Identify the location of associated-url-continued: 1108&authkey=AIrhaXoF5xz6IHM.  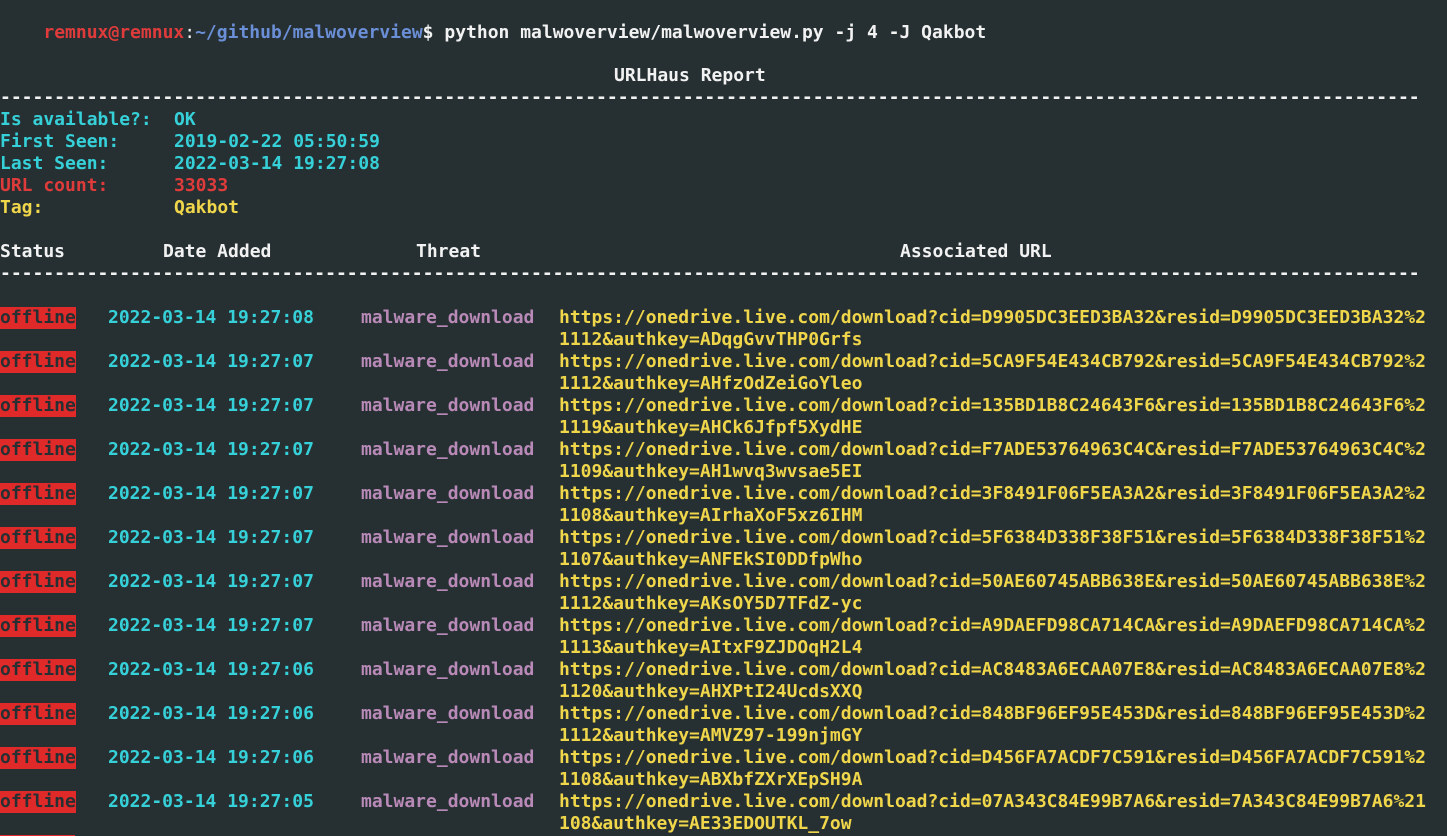
(710, 516).